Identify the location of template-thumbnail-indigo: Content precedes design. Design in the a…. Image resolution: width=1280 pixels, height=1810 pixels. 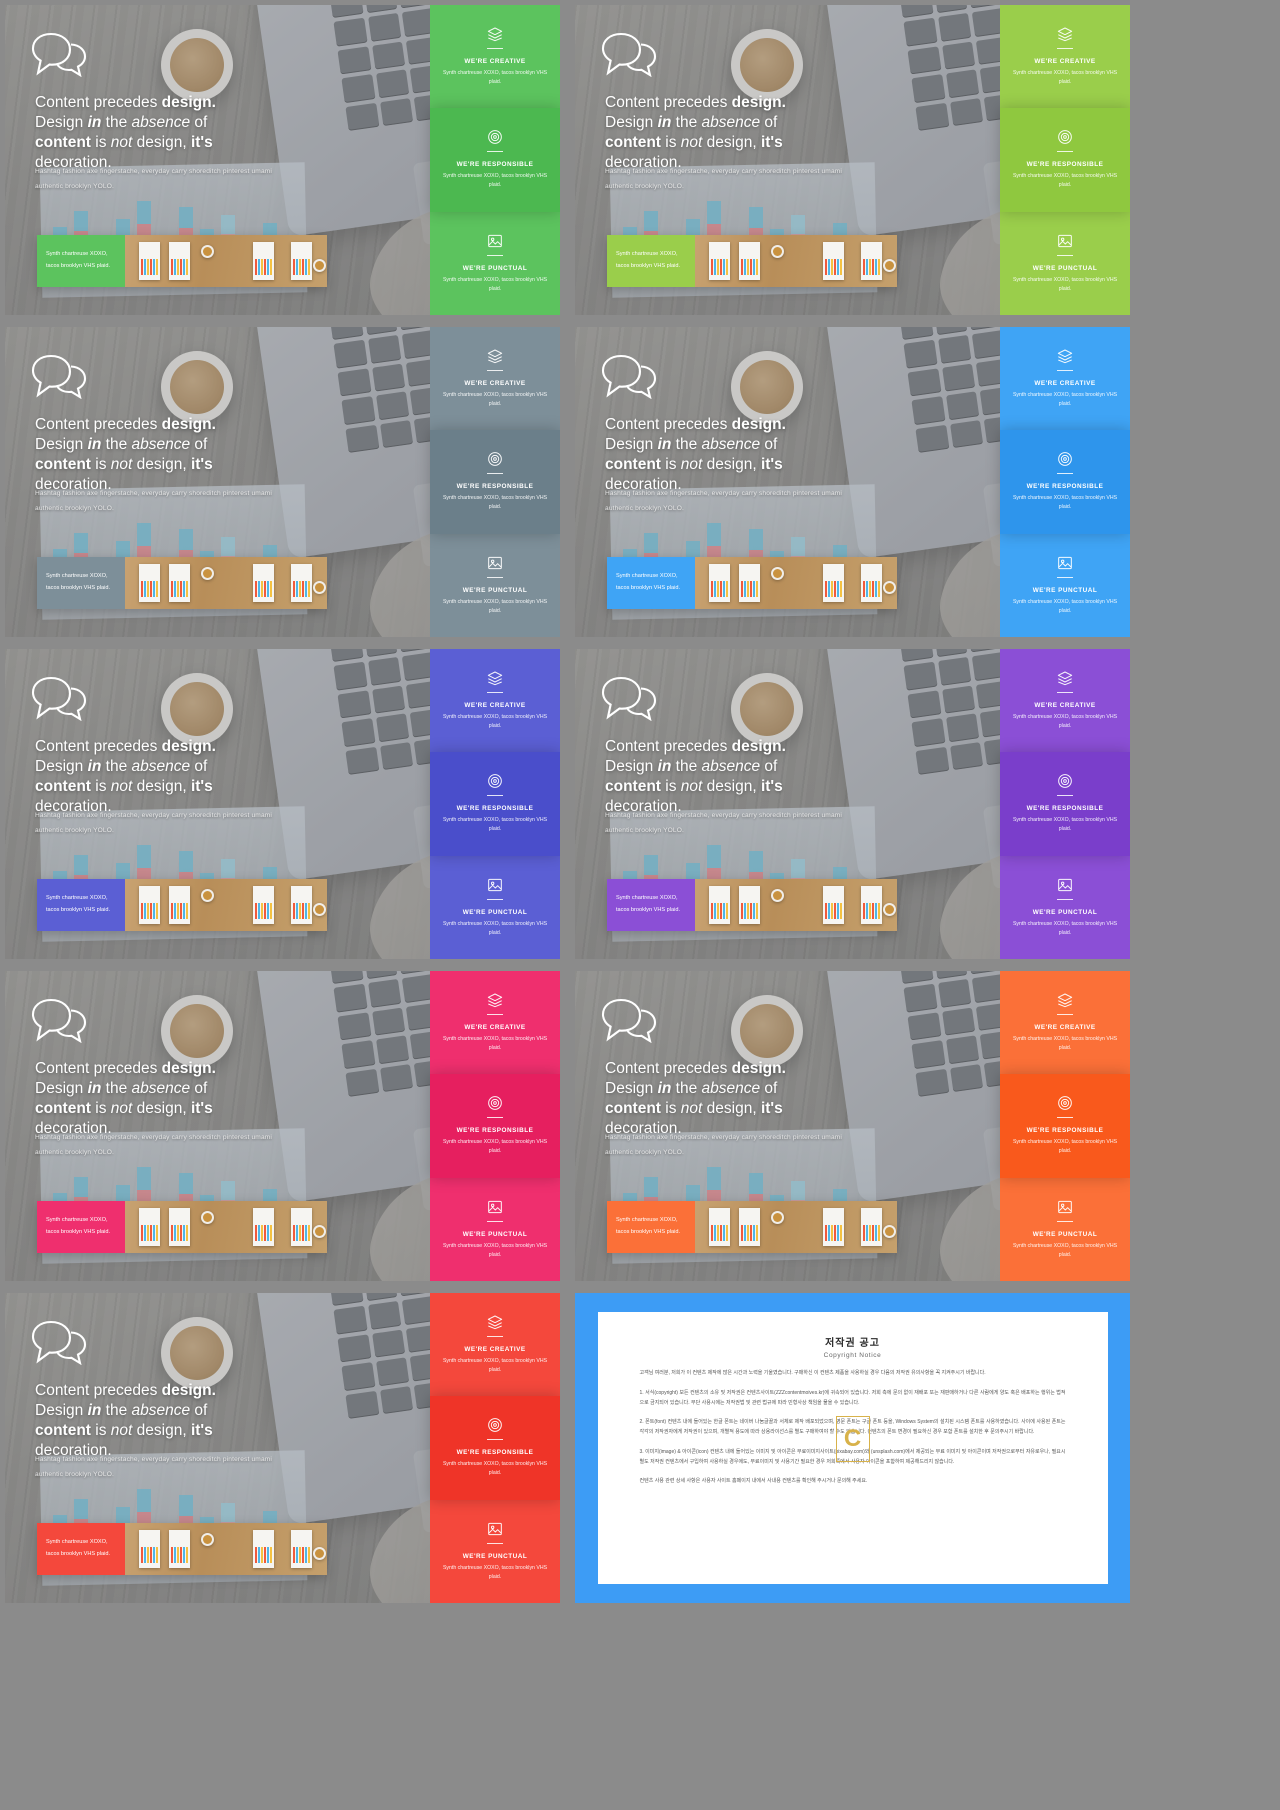
(282, 804).